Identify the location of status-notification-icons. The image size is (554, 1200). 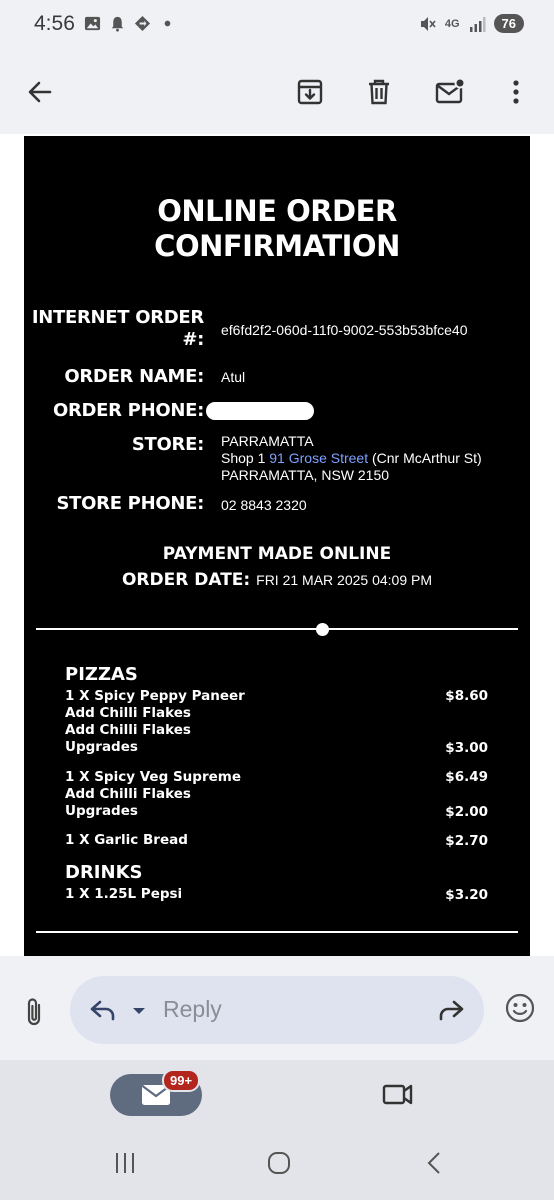
(130, 23).